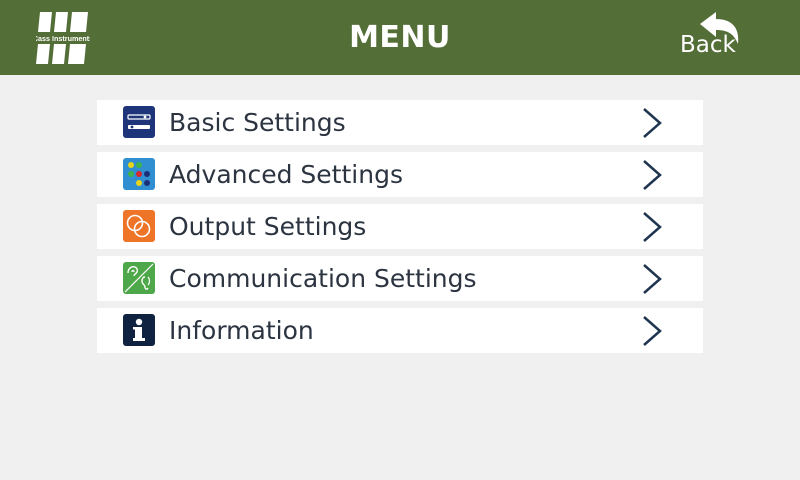 This screenshot has width=800, height=480. I want to click on menu-item-label: Communication Settings, so click(323, 278).